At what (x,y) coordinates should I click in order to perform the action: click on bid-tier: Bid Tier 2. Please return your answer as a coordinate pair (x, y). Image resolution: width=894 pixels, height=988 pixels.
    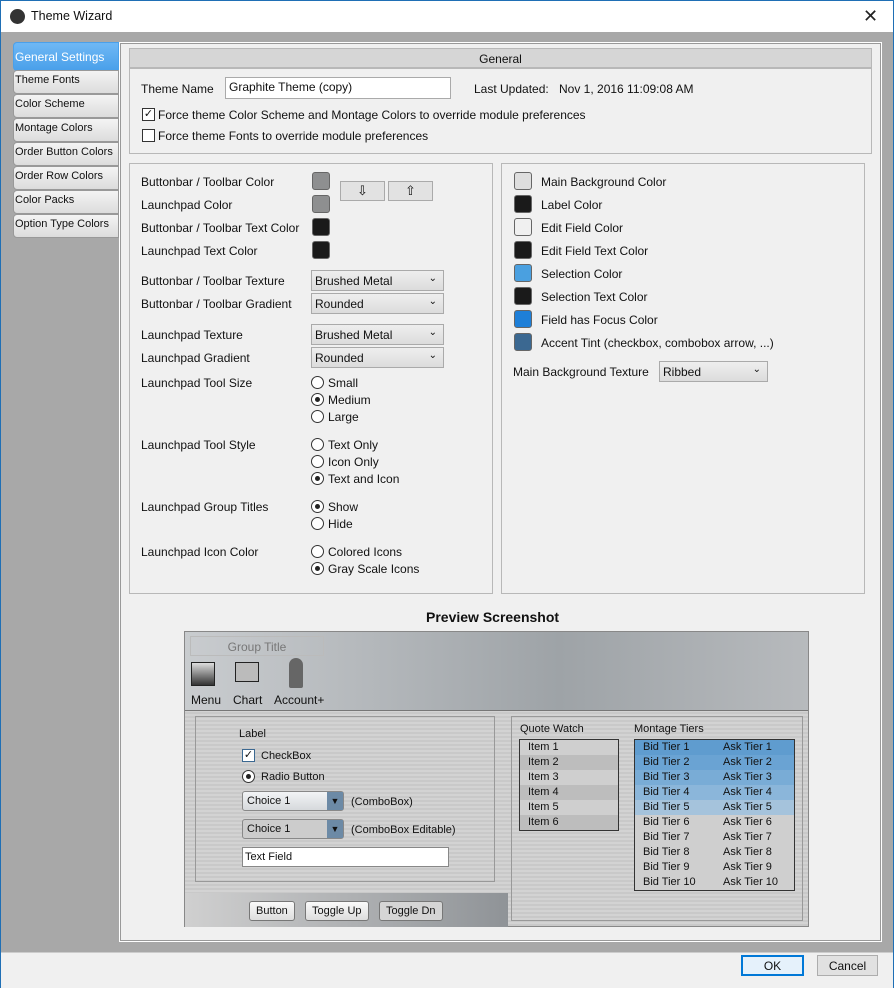
    Looking at the image, I should click on (666, 762).